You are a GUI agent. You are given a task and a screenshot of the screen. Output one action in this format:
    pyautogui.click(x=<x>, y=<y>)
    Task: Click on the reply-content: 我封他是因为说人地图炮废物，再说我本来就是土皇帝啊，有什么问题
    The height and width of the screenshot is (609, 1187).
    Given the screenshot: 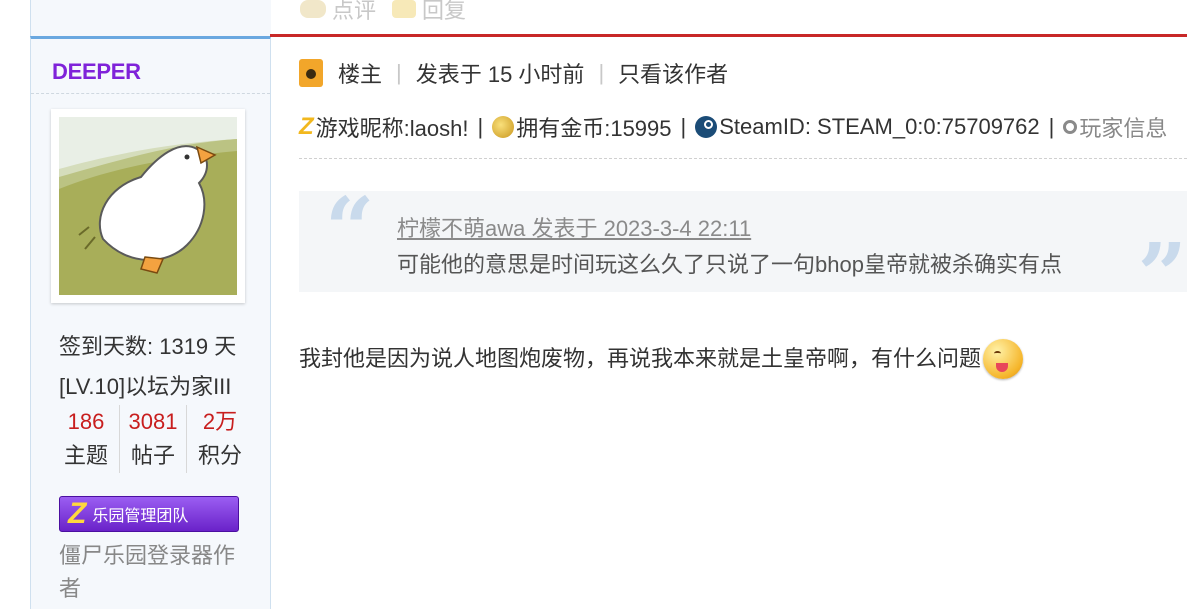 What is the action you would take?
    pyautogui.click(x=661, y=359)
    